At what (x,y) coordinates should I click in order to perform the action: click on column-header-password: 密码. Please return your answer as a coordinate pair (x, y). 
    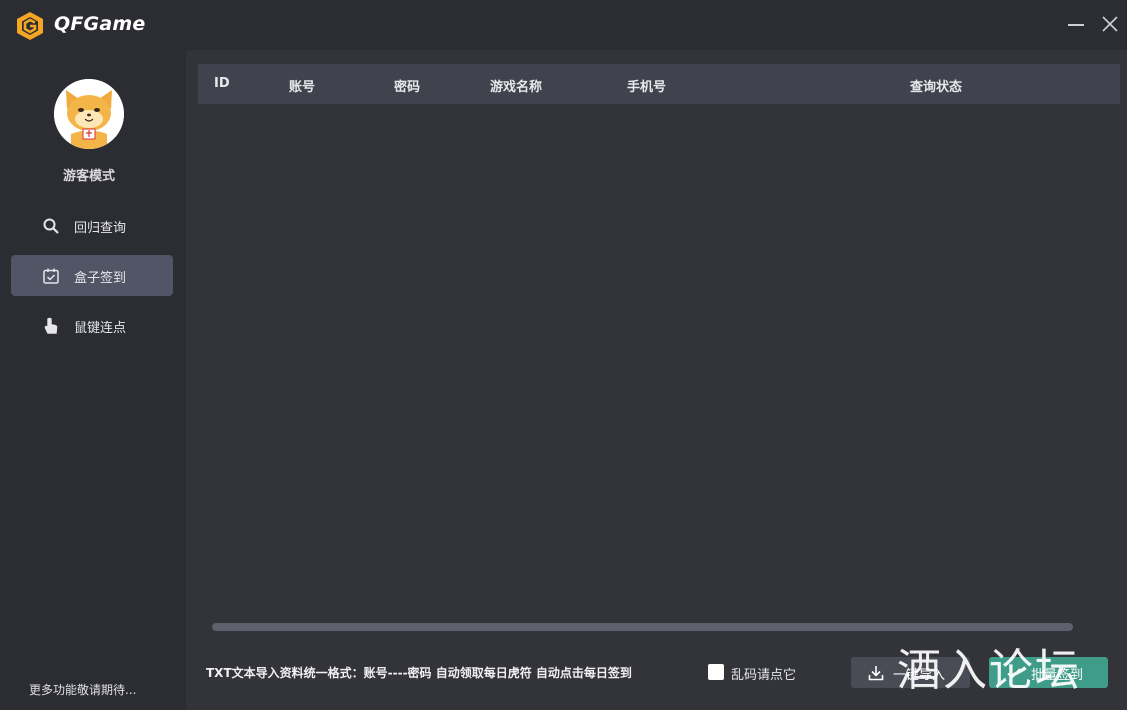
    Looking at the image, I should click on (407, 87).